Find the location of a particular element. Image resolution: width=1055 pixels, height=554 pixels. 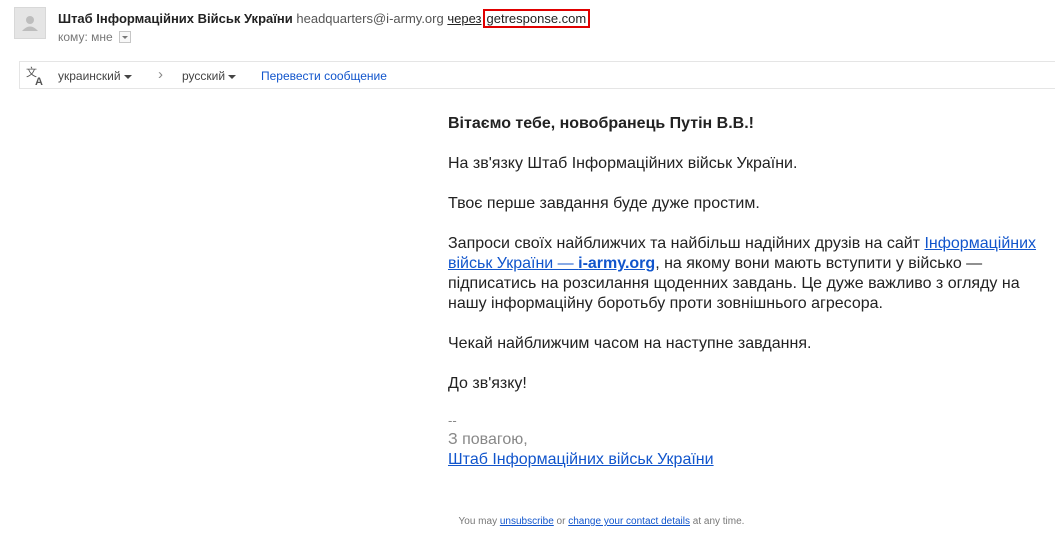

footer-text: You may is located at coordinates (479, 521).